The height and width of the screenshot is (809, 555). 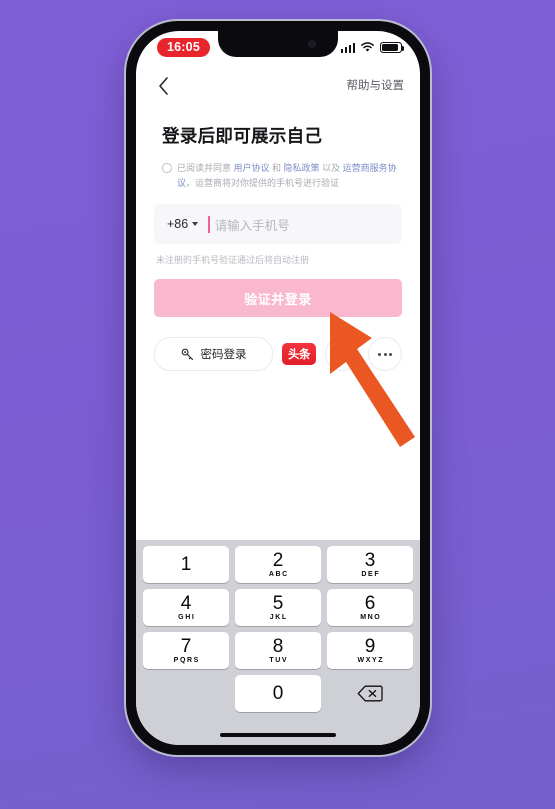 What do you see at coordinates (371, 660) in the screenshot?
I see `key-letters: WXYZ` at bounding box center [371, 660].